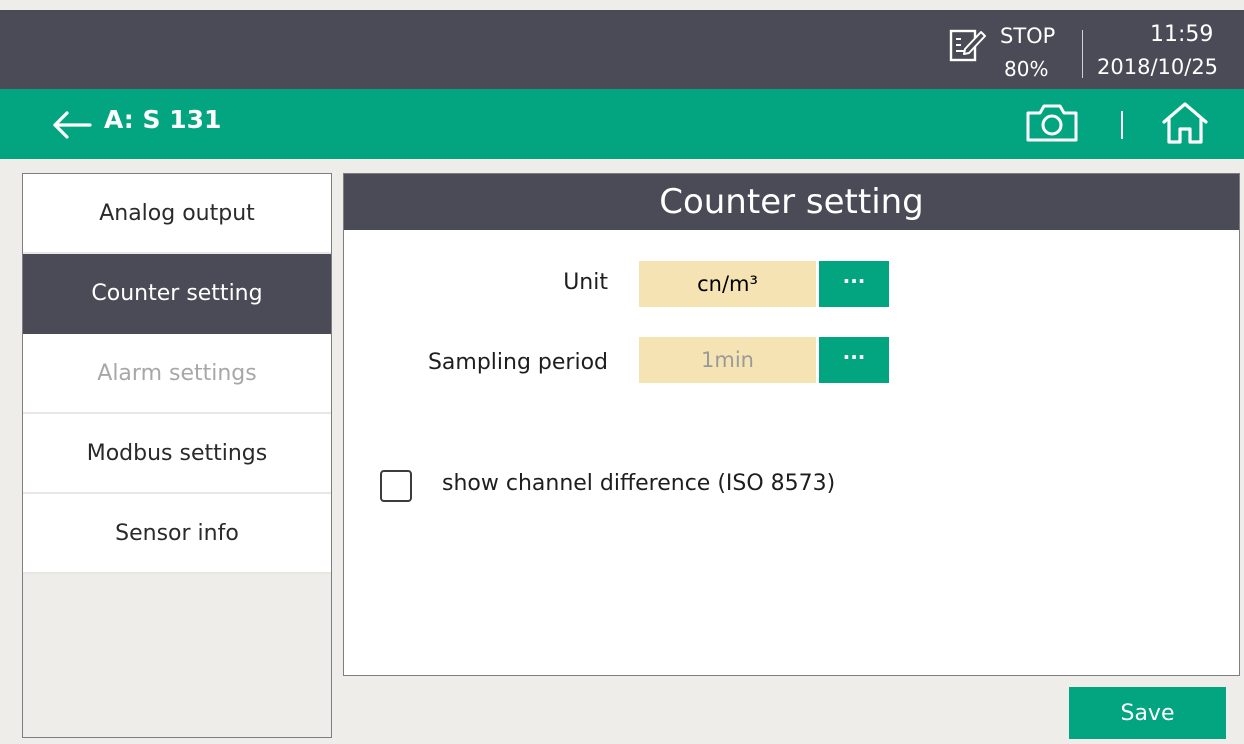  What do you see at coordinates (727, 360) in the screenshot?
I see `sampling-period-value-field: 1min` at bounding box center [727, 360].